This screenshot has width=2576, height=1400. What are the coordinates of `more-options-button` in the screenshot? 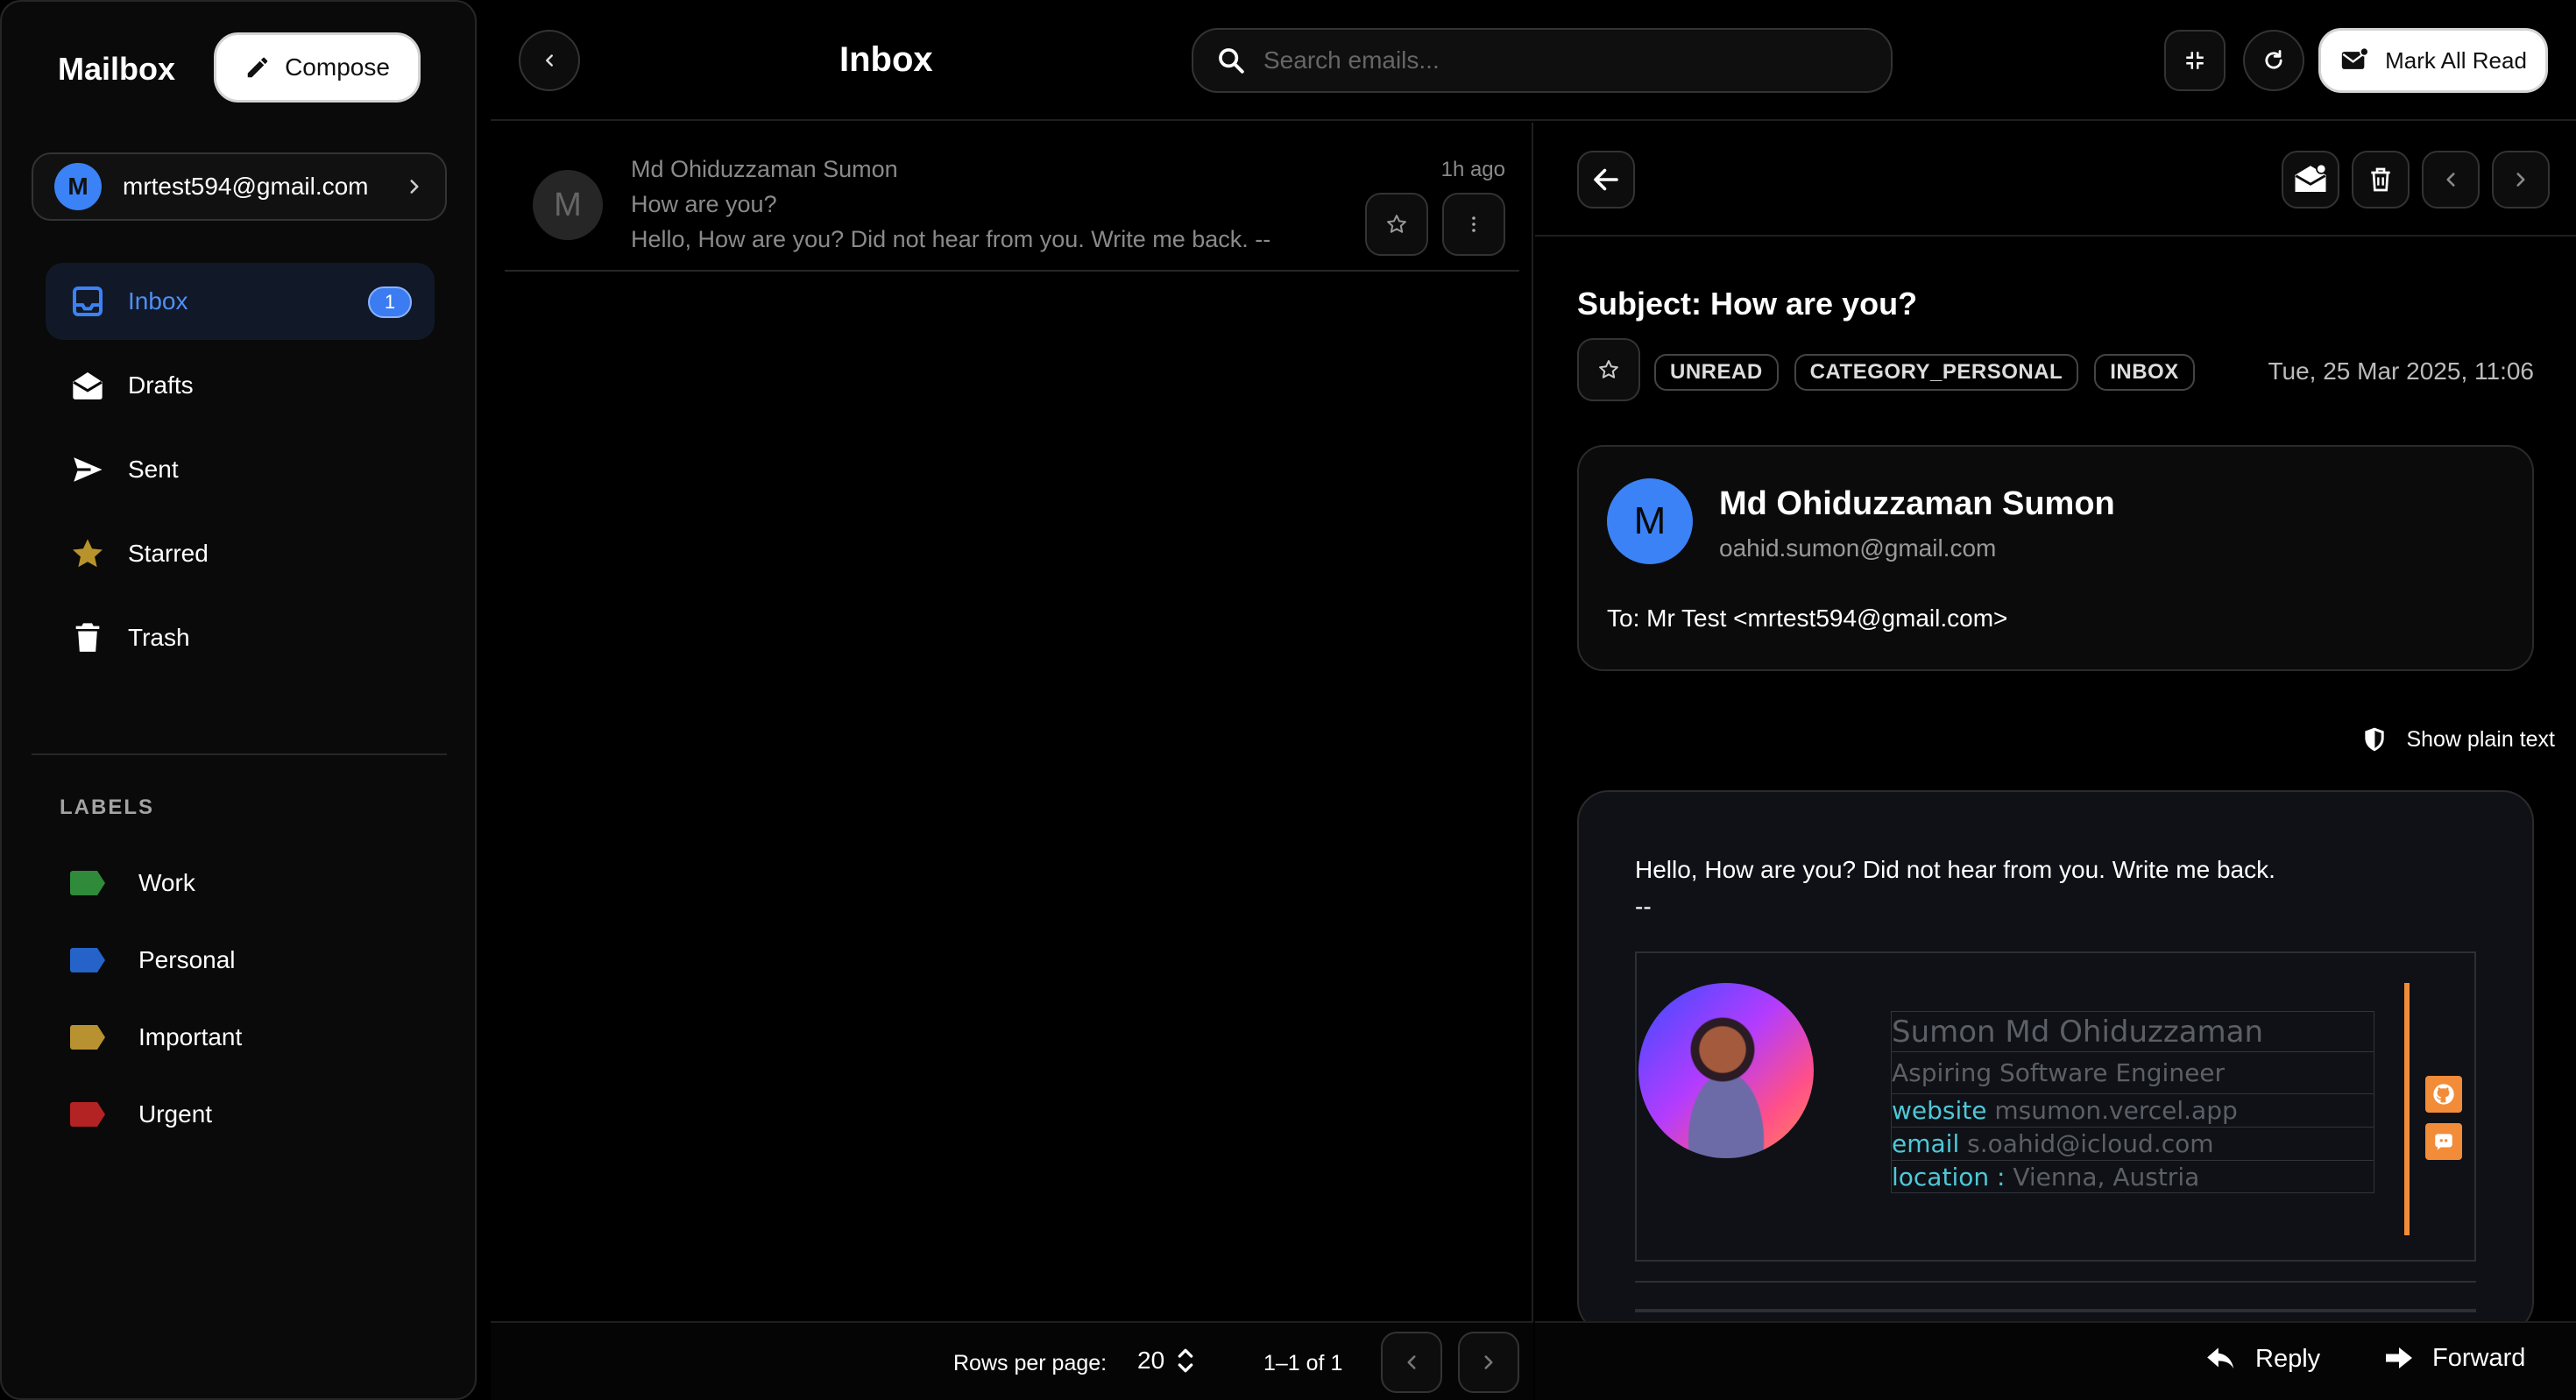 It's located at (1473, 224).